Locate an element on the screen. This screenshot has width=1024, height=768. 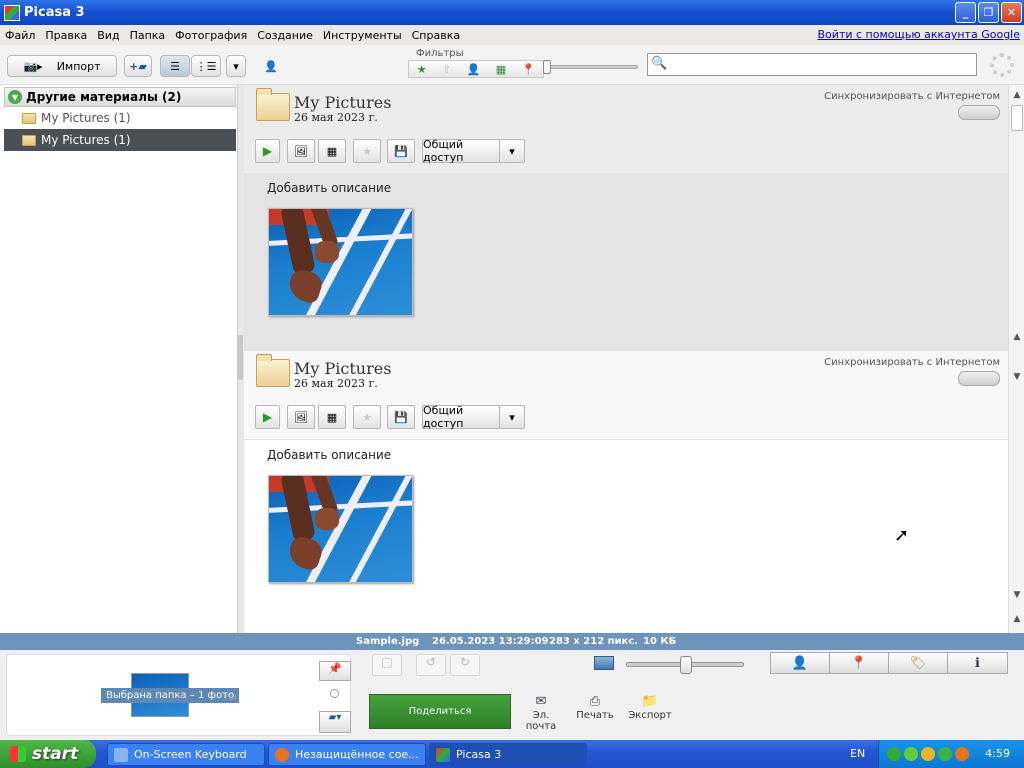
size-slider-knob is located at coordinates (686, 665).